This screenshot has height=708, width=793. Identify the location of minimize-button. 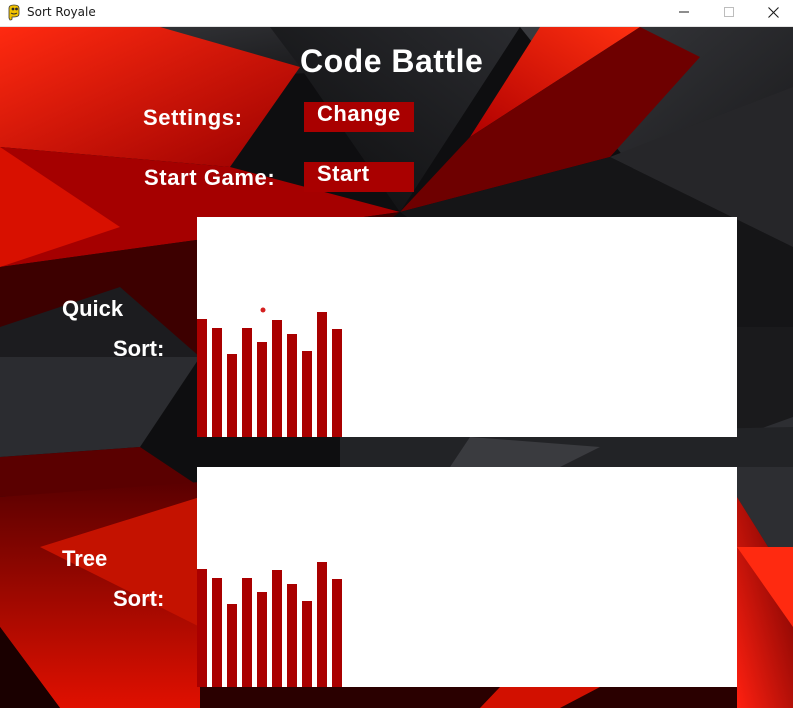
(683, 13).